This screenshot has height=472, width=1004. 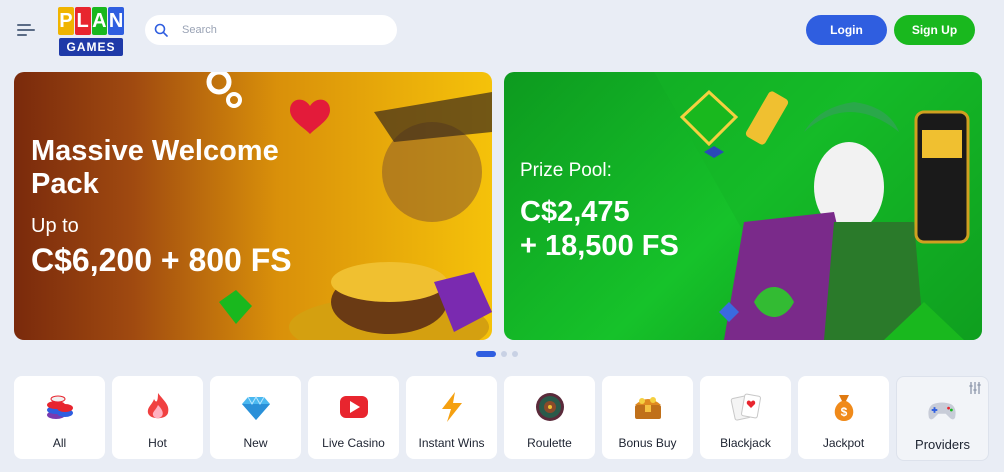 I want to click on chips-icon, so click(x=60, y=407).